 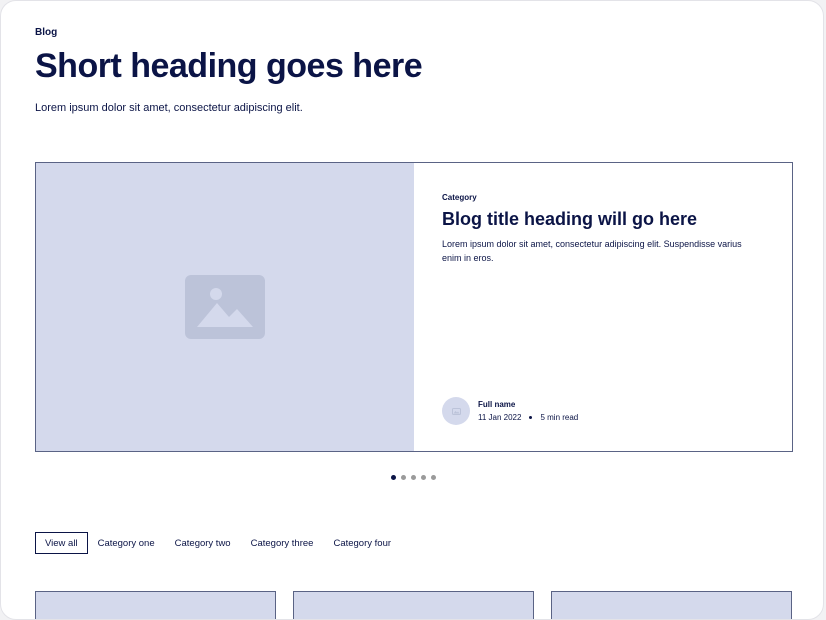 What do you see at coordinates (229, 66) in the screenshot?
I see `page-title: Short heading goes here` at bounding box center [229, 66].